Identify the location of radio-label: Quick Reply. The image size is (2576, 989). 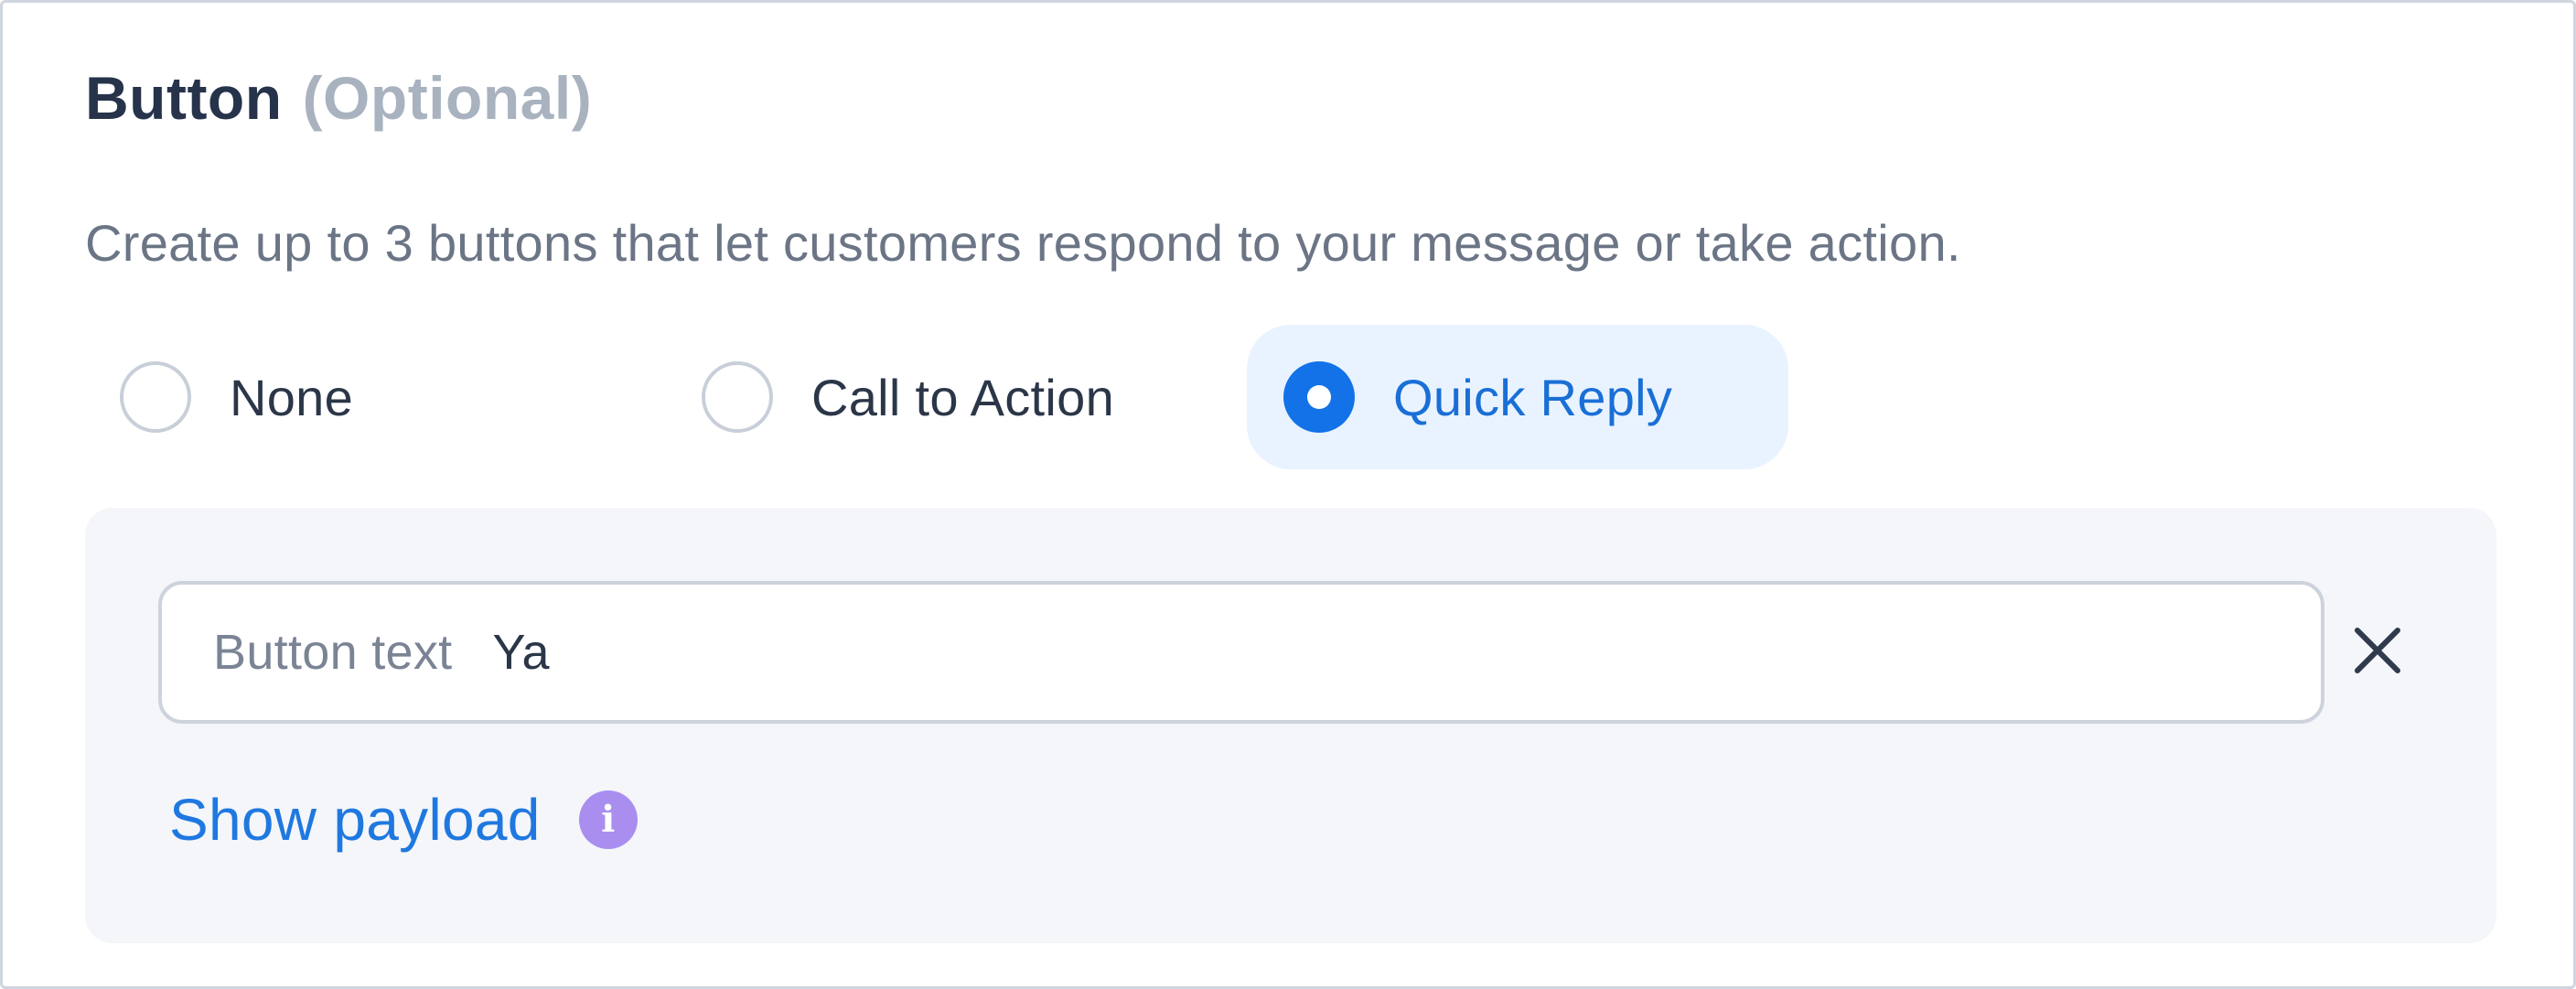
(1533, 397).